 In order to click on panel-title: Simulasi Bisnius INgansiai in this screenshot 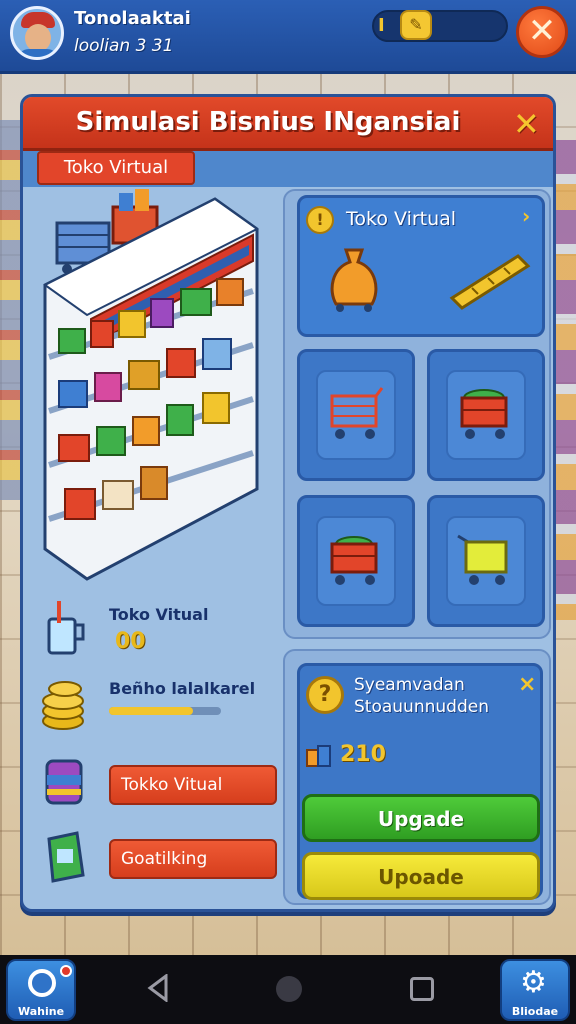, I will do `click(268, 122)`.